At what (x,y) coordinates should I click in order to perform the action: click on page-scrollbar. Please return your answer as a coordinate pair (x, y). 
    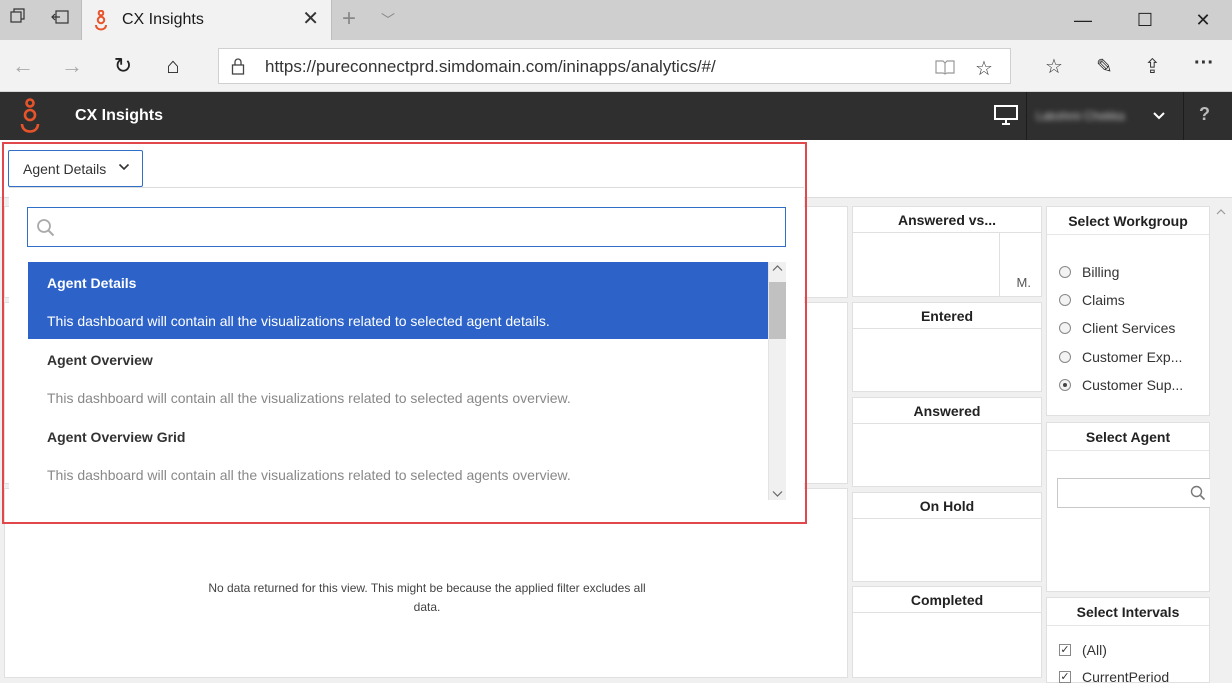
    Looking at the image, I should click on (1221, 444).